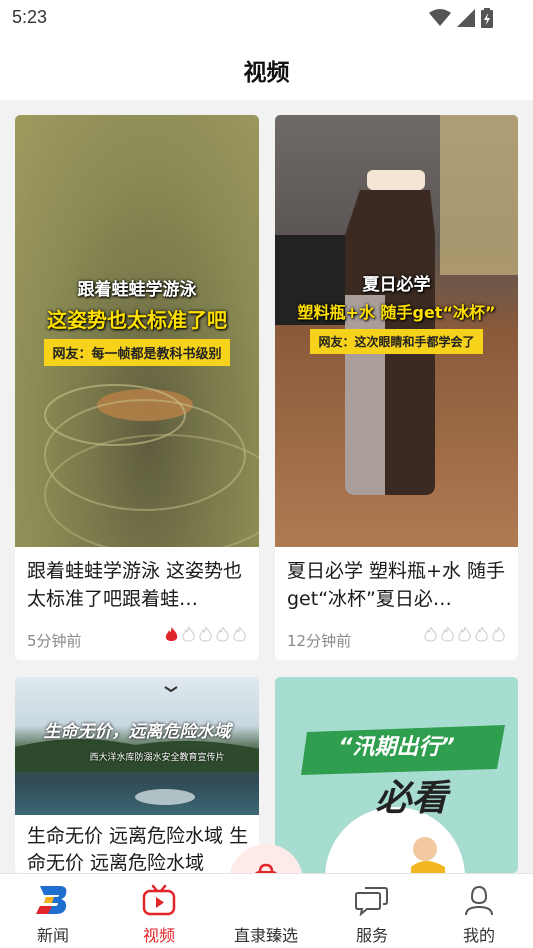  I want to click on tab-label: 我的, so click(478, 935).